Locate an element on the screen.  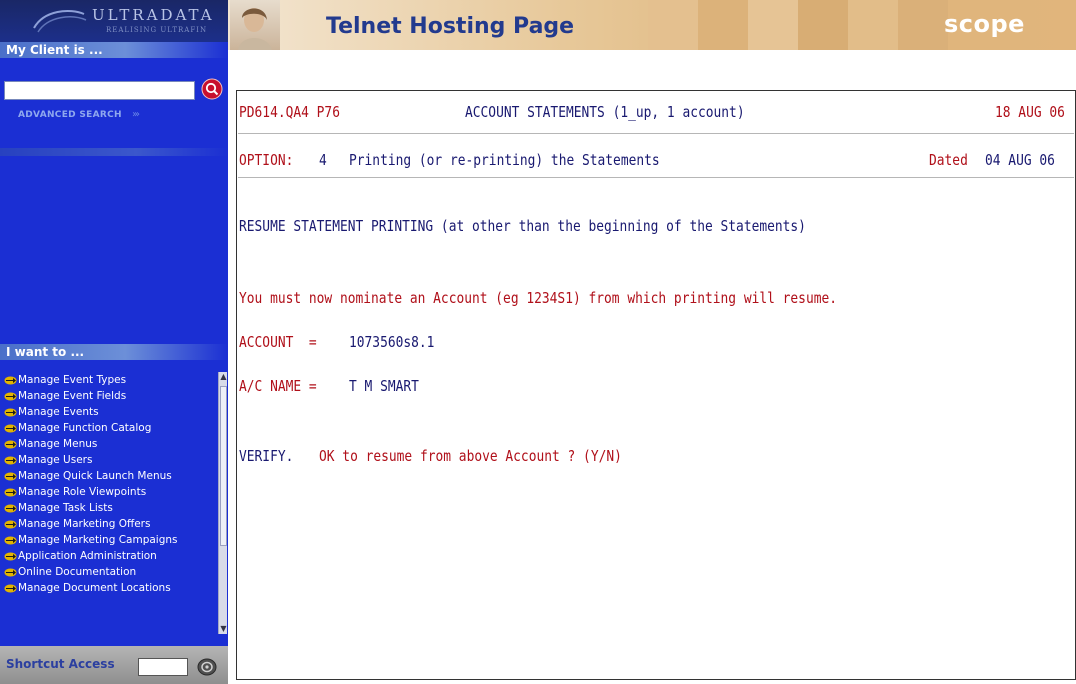
menu-item-label: Manage Document Locations is located at coordinates (94, 588).